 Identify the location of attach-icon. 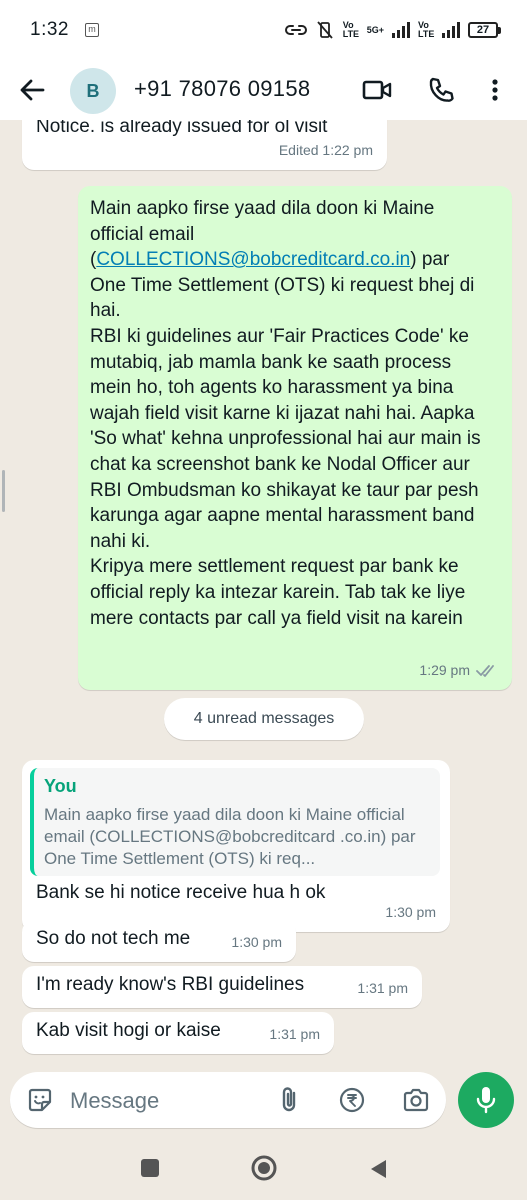
(290, 1100).